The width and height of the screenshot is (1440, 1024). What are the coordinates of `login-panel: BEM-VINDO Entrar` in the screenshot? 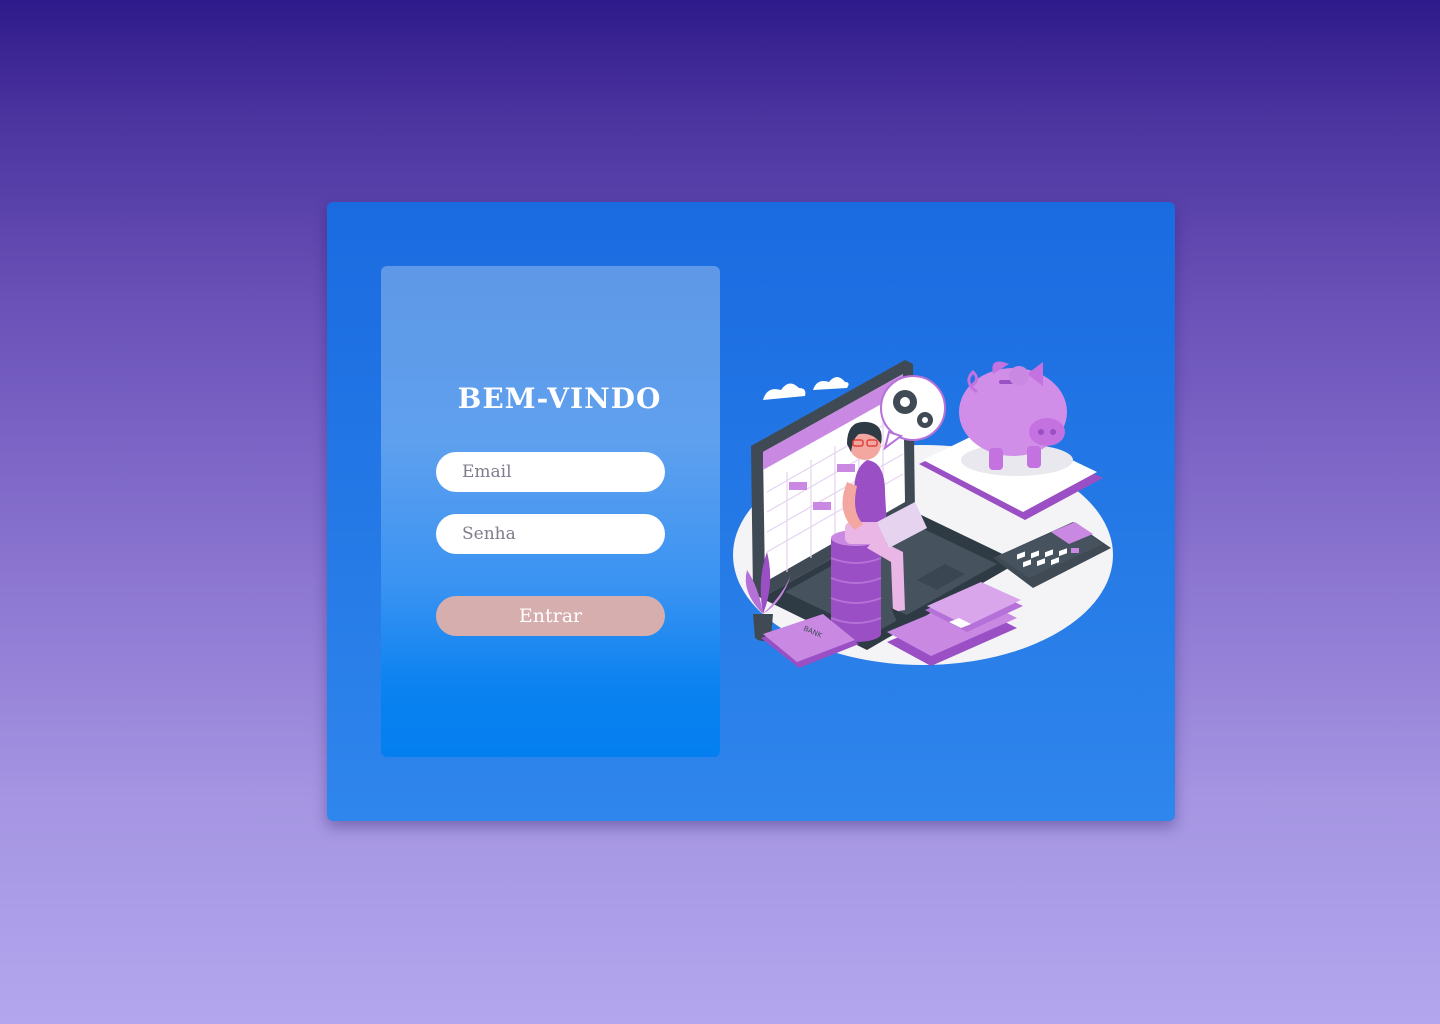 It's located at (550, 511).